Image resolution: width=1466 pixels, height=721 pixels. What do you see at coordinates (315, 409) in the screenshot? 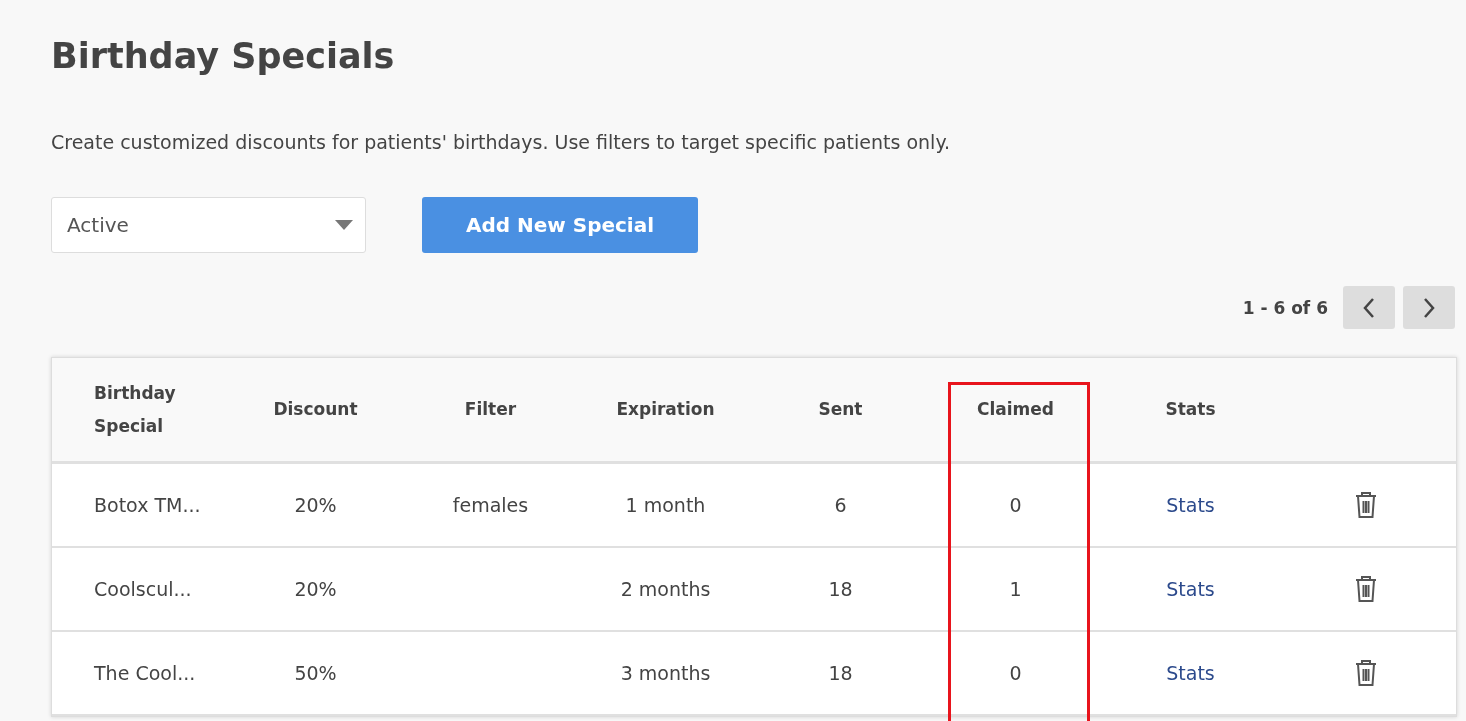
I see `column-header: Discount` at bounding box center [315, 409].